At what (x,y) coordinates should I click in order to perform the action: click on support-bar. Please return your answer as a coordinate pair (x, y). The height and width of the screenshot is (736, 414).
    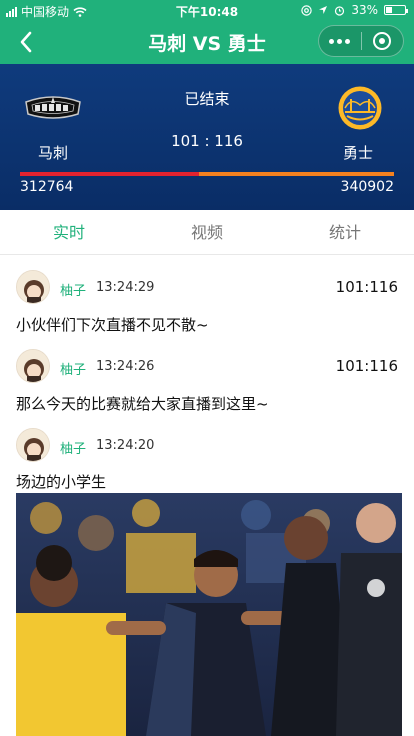
    Looking at the image, I should click on (207, 174).